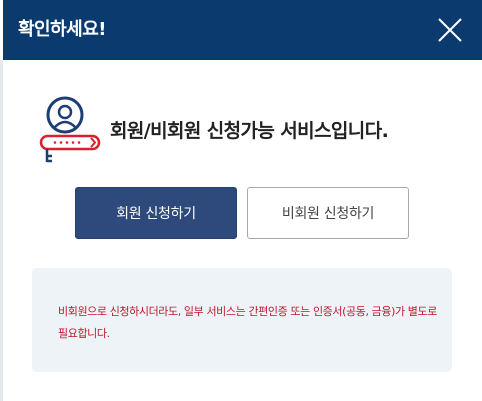 The height and width of the screenshot is (401, 482). I want to click on close-icon, so click(450, 30).